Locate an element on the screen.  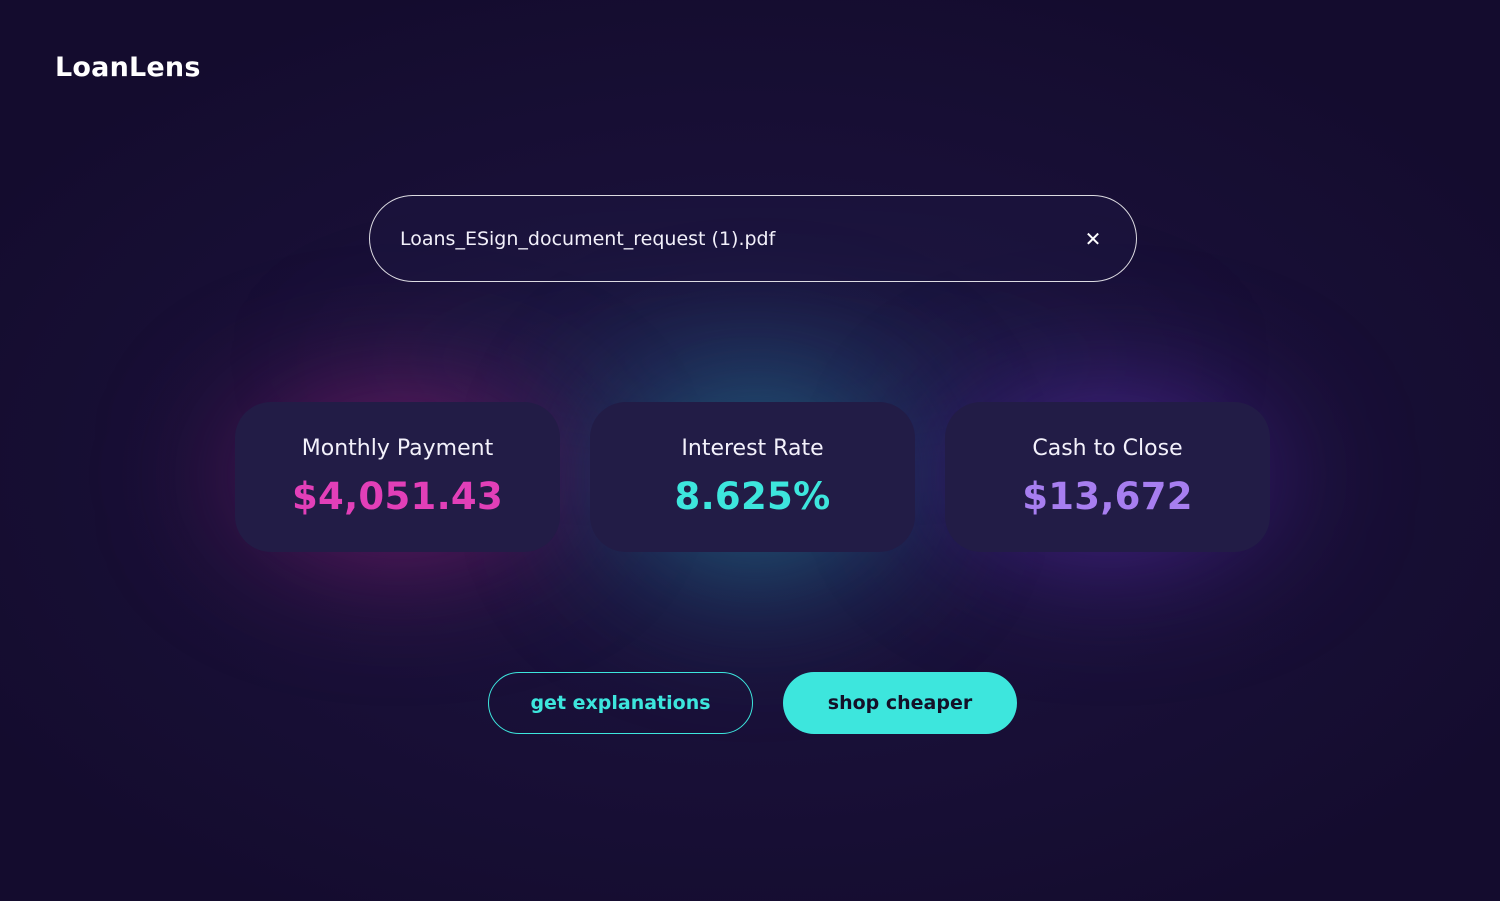
cash-to-close-card: Cash to Close $13,672 is located at coordinates (1107, 477).